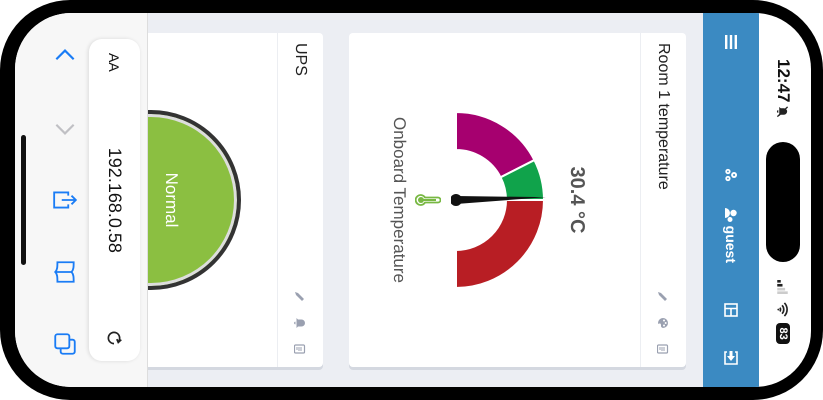  What do you see at coordinates (171, 200) in the screenshot?
I see `status-label: Normal` at bounding box center [171, 200].